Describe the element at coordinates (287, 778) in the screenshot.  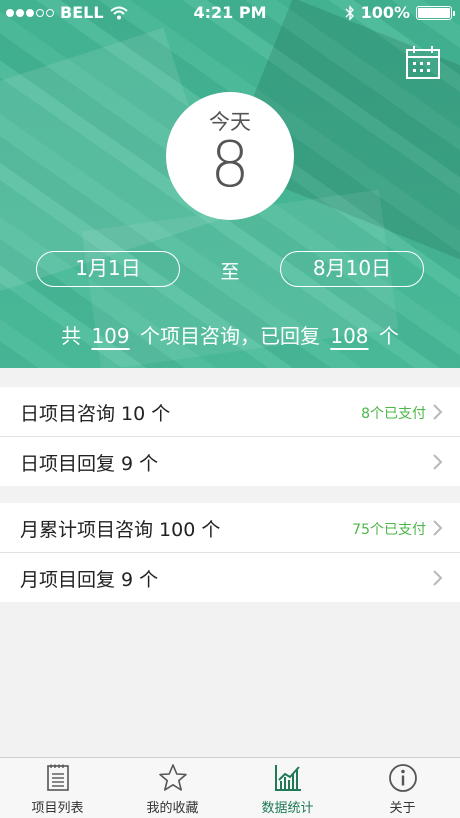
I see `chart-icon` at that location.